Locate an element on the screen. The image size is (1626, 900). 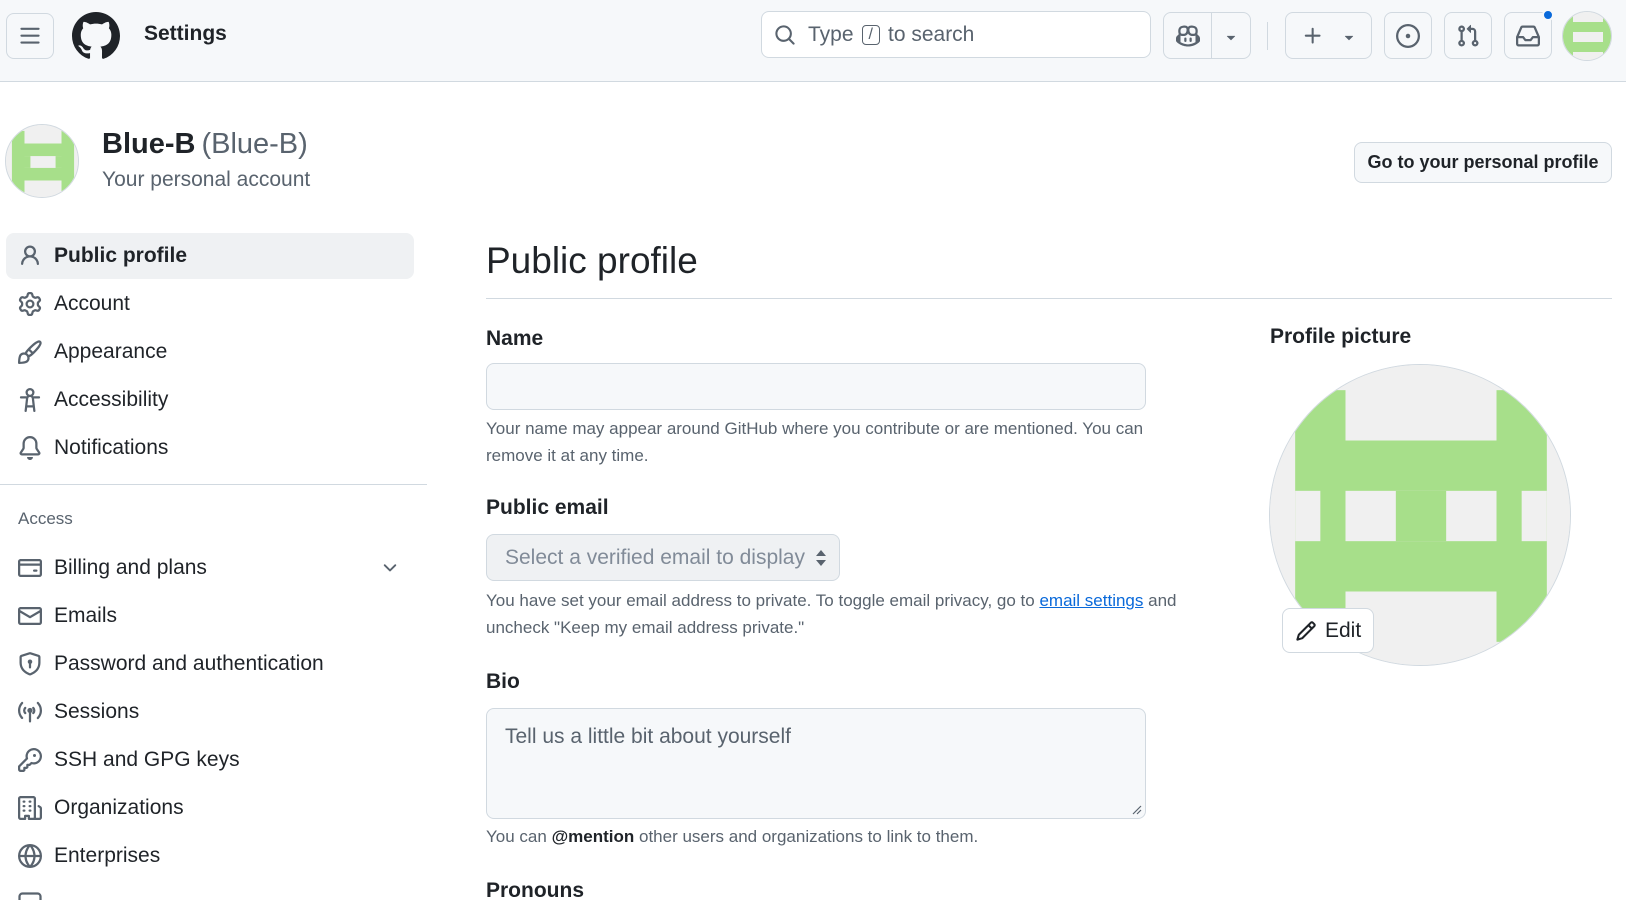
account-login: (Blue-B) is located at coordinates (254, 144).